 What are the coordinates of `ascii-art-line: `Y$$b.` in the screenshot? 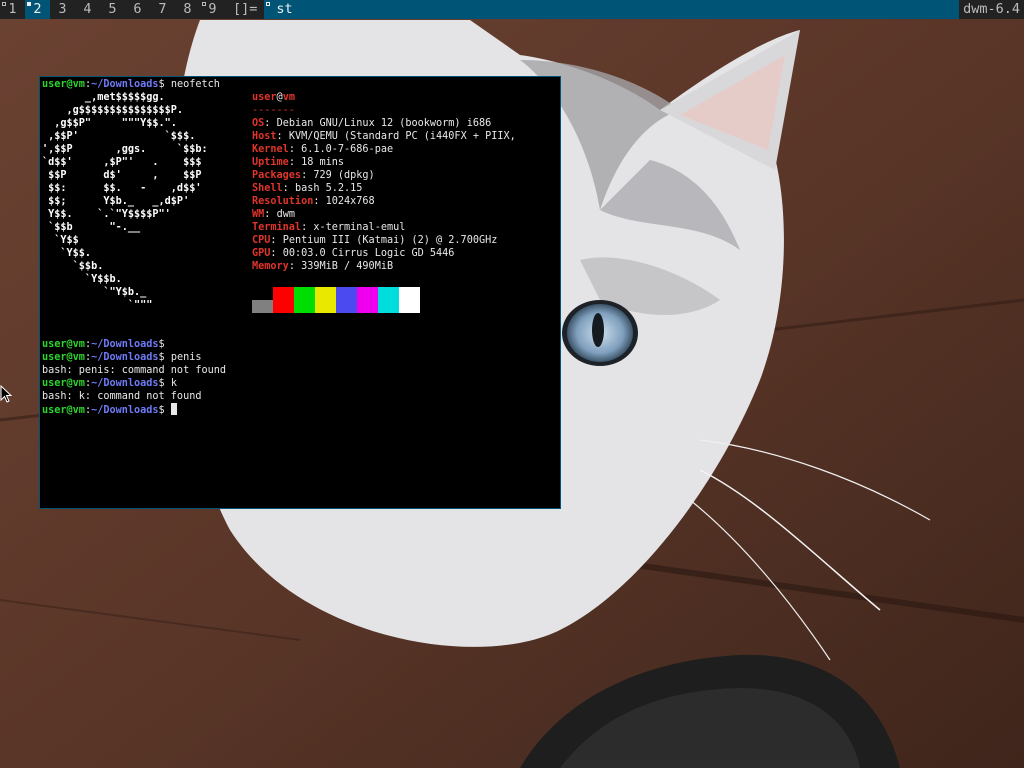 It's located at (82, 279).